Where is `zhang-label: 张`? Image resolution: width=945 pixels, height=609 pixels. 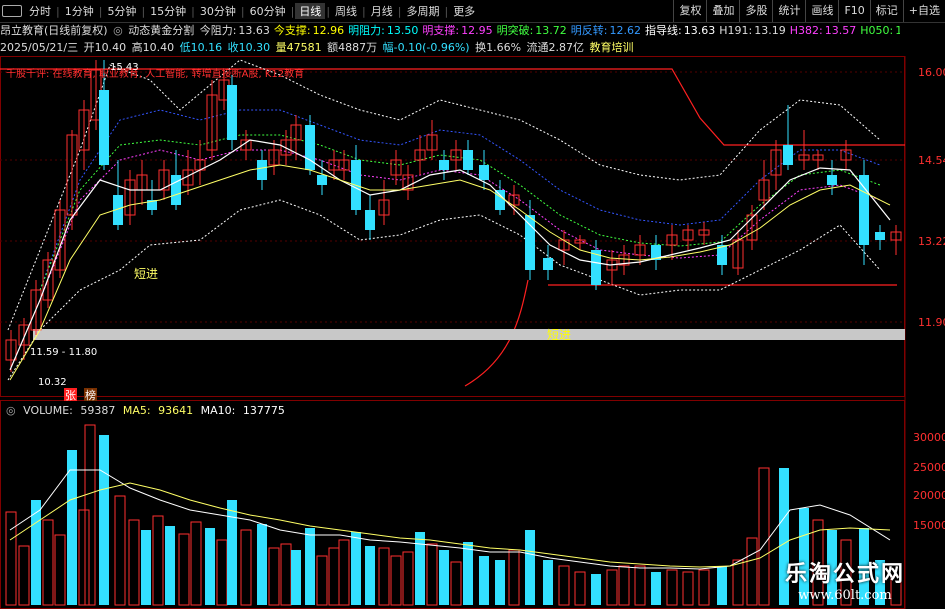 zhang-label: 张 is located at coordinates (70, 395).